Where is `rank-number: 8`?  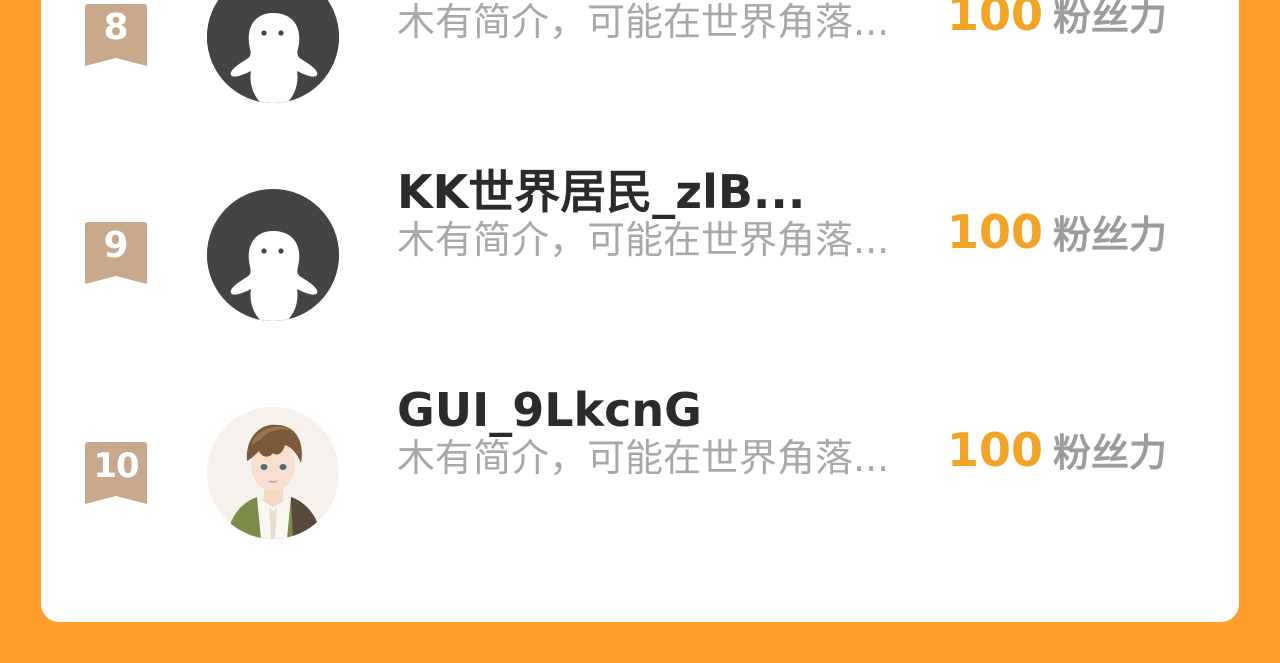 rank-number: 8 is located at coordinates (116, 27).